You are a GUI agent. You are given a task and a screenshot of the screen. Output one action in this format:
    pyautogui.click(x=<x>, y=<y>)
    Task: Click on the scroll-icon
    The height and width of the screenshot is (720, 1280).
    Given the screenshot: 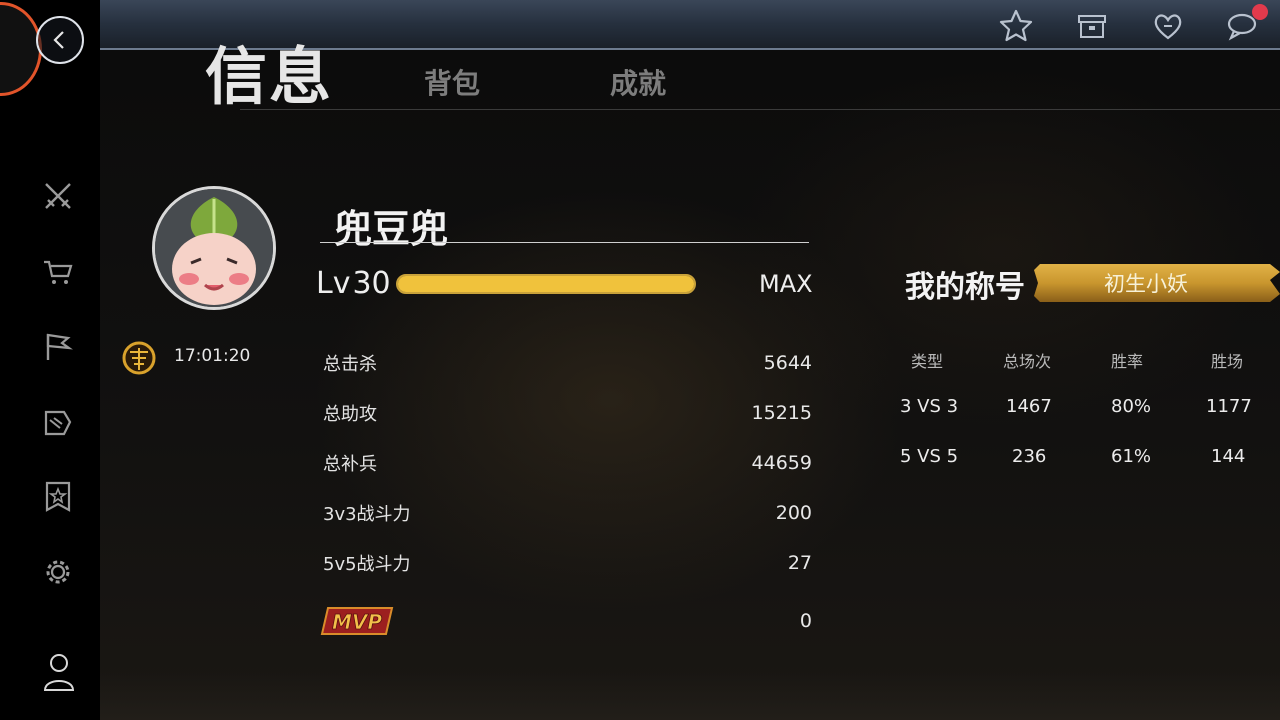 What is the action you would take?
    pyautogui.click(x=58, y=422)
    